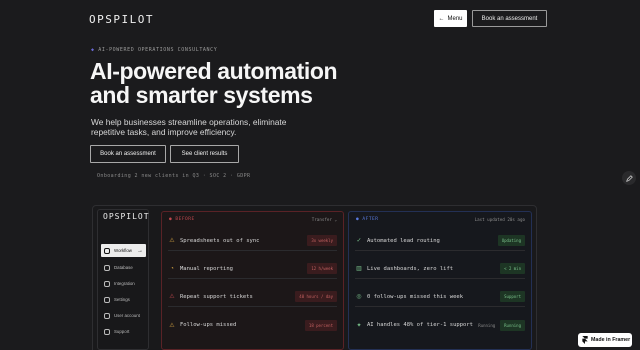  I want to click on chevron-down-icon: ⌄, so click(335, 219).